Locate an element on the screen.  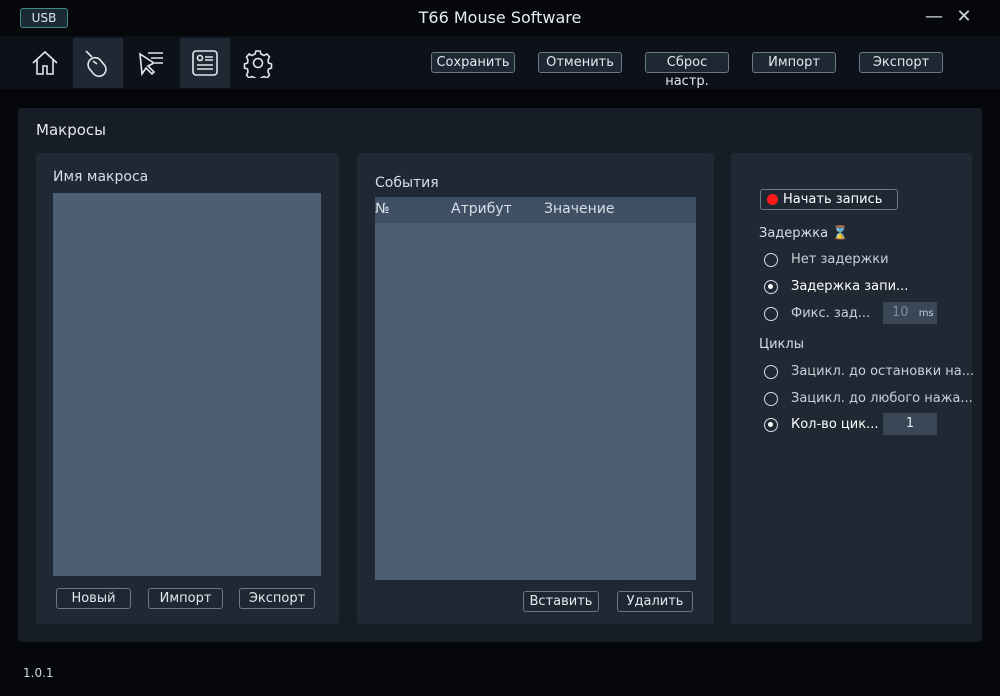
import-macro-button: Импорт is located at coordinates (185, 598).